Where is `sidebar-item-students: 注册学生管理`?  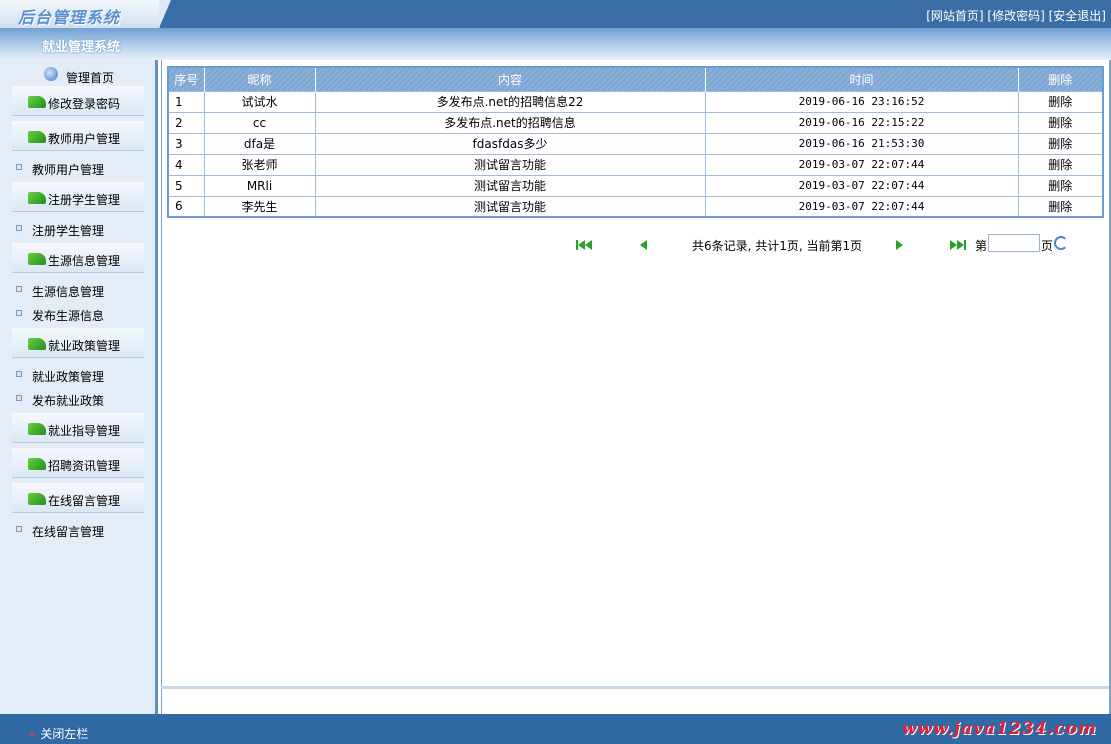
sidebar-item-students: 注册学生管理 is located at coordinates (77, 228).